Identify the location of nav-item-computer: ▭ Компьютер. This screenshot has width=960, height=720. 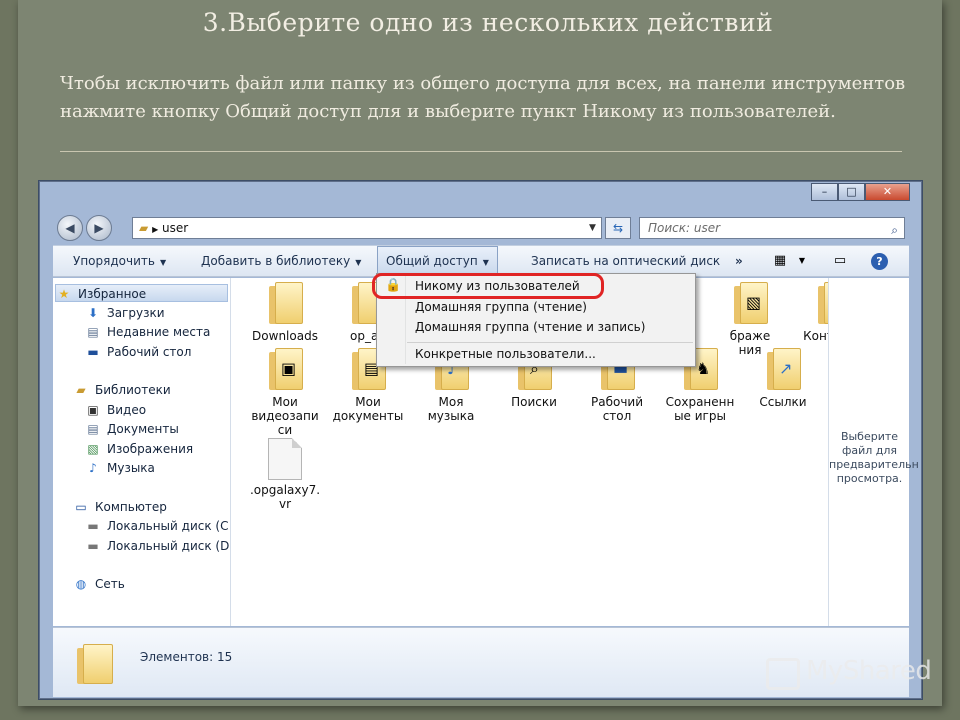
(120, 507).